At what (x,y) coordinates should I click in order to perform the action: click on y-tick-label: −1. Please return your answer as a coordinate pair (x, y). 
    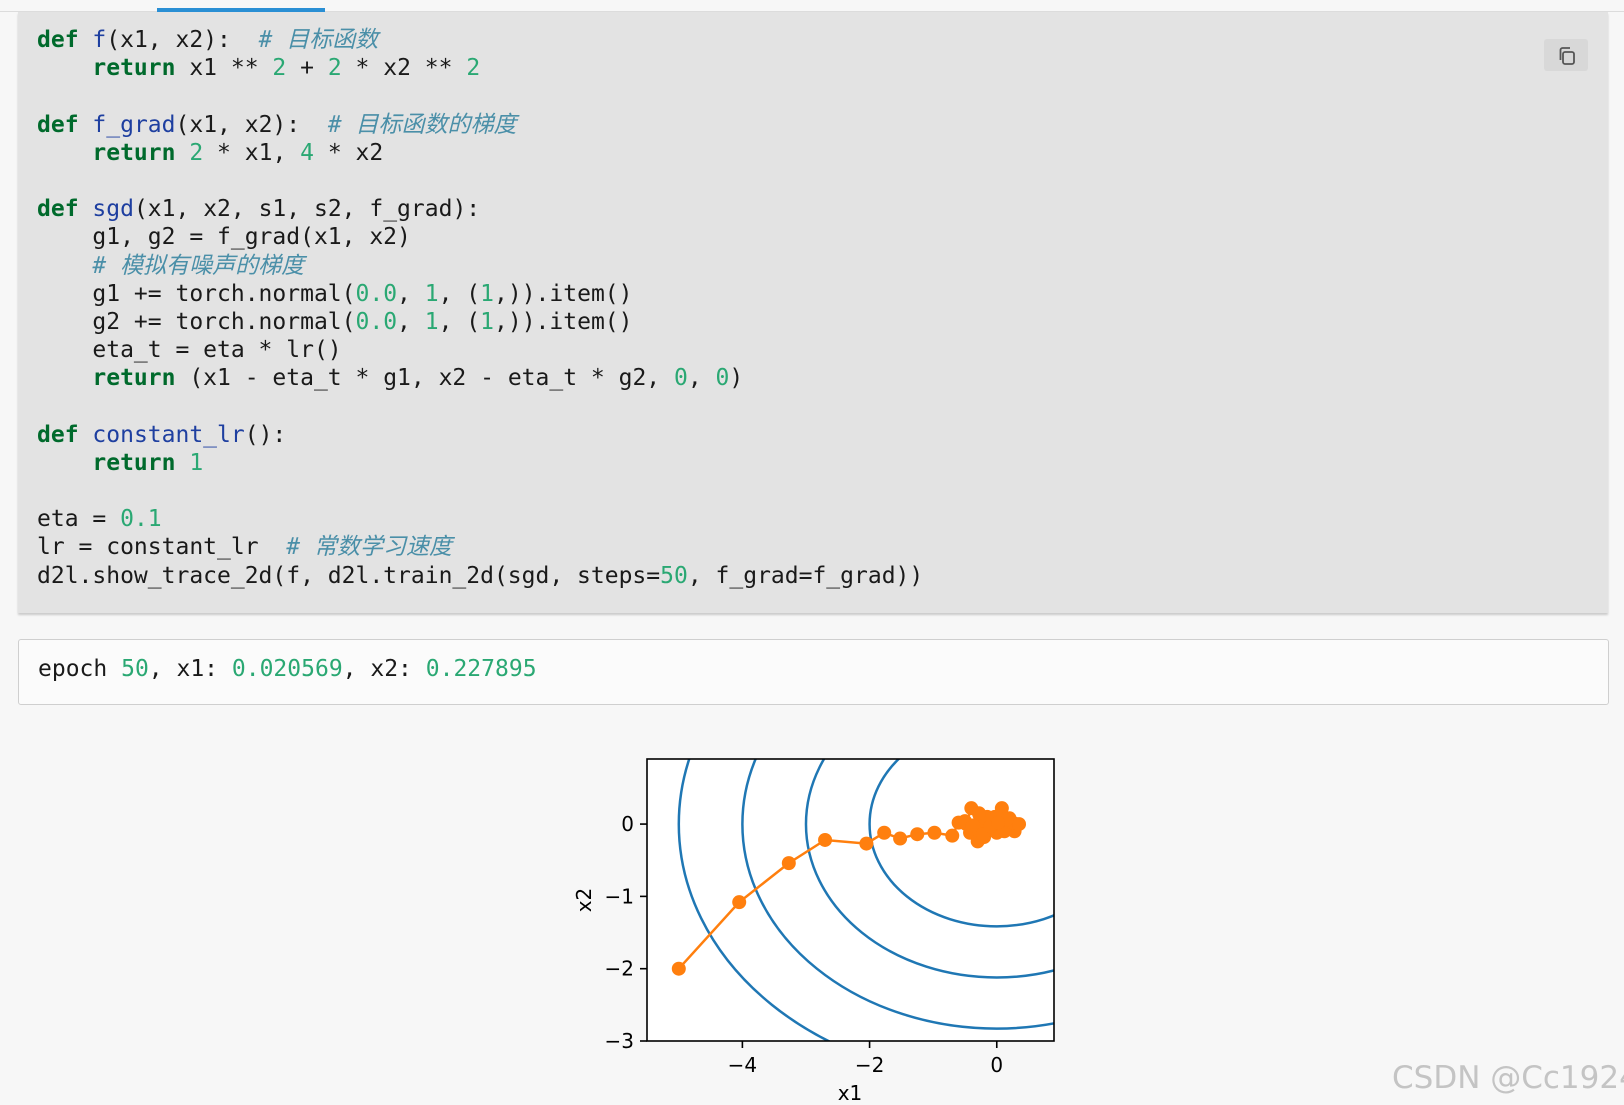
    Looking at the image, I should click on (619, 896).